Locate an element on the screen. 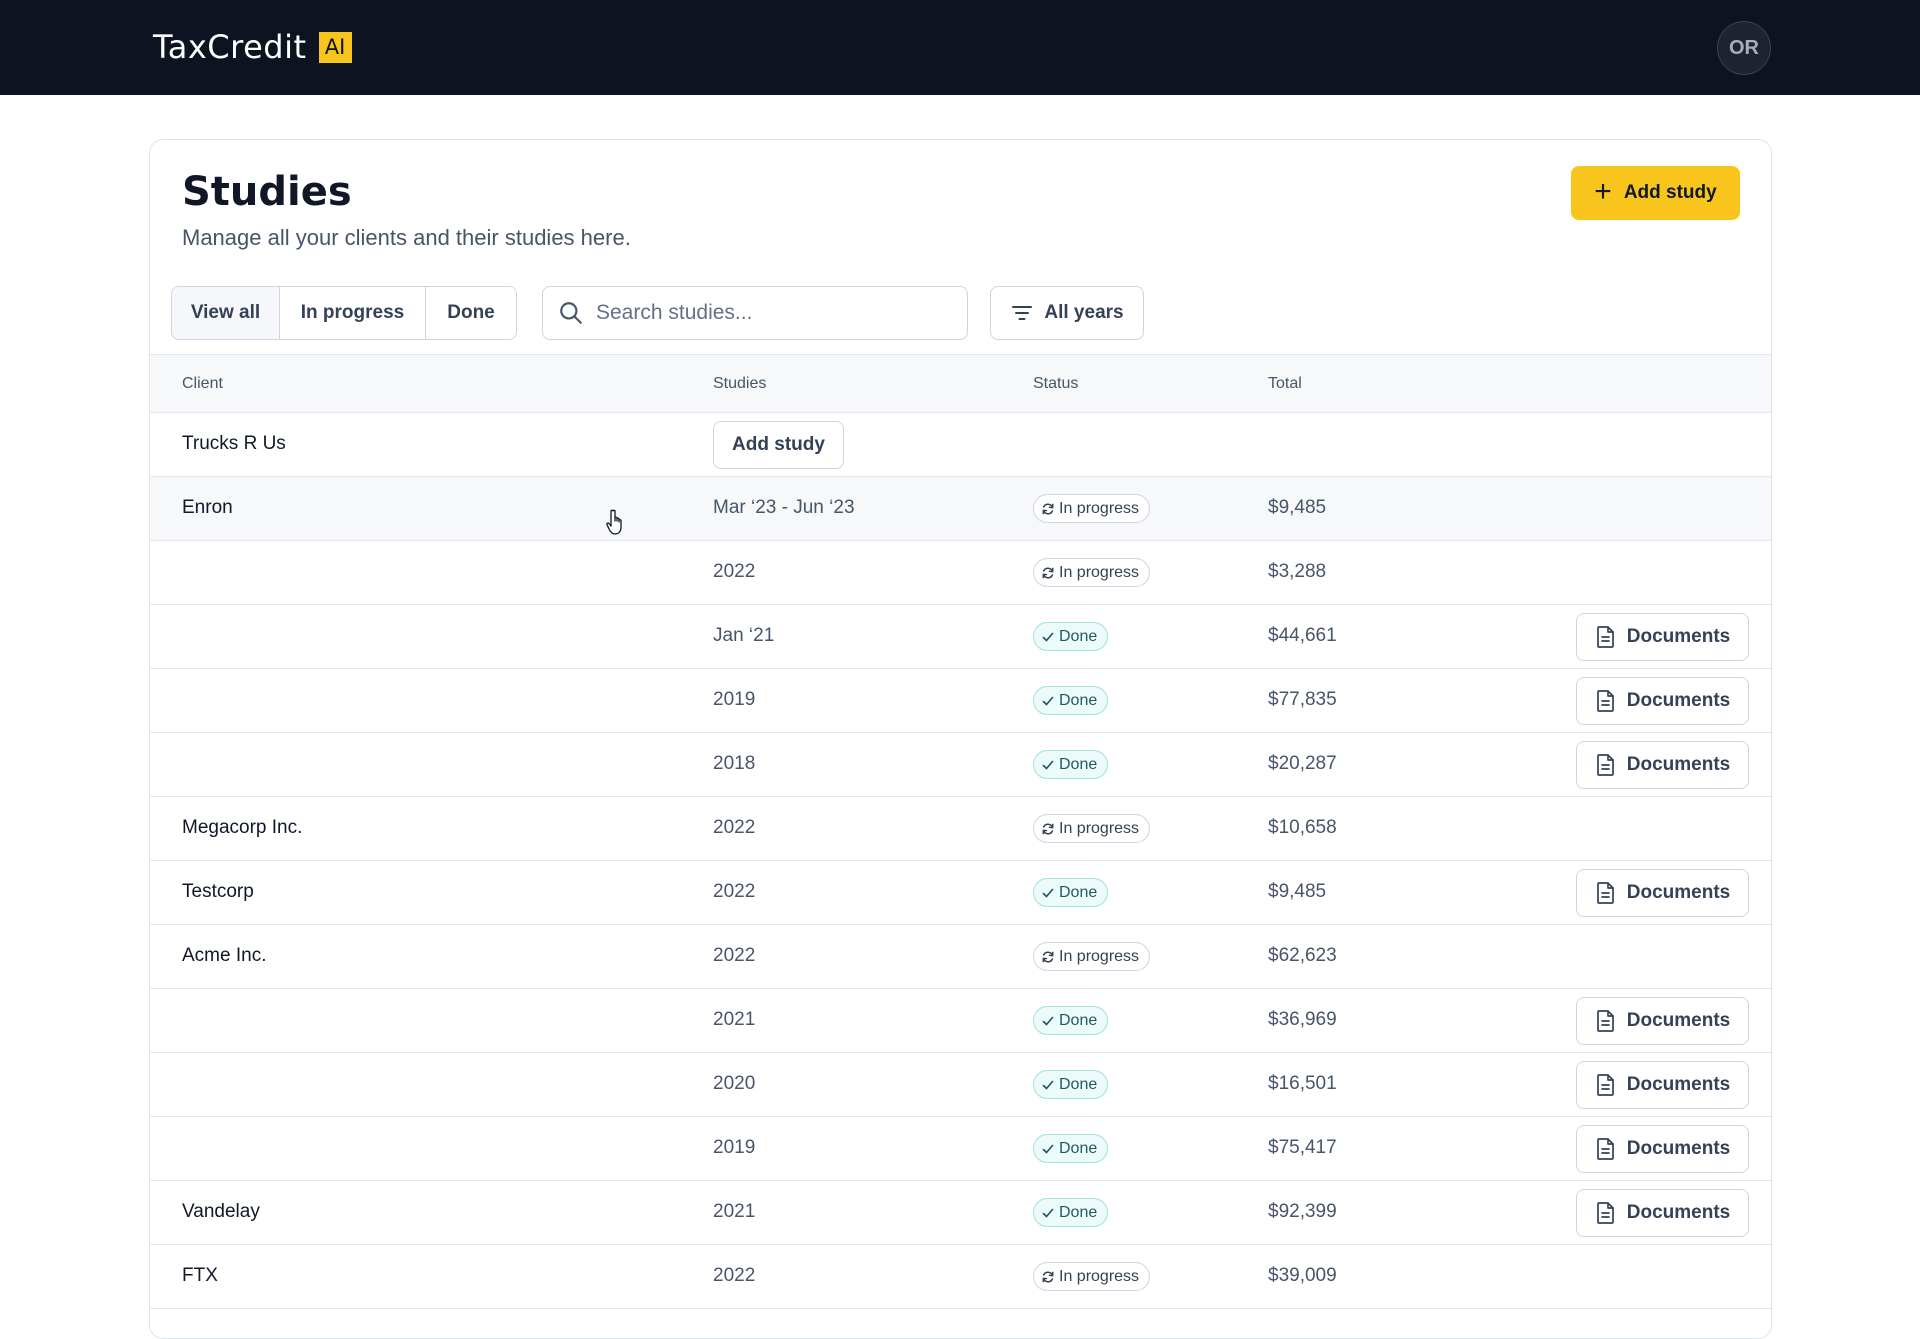 The width and height of the screenshot is (1920, 1339). table-row: Megacorp Inc. 2022 In progress $10,658 is located at coordinates (960, 829).